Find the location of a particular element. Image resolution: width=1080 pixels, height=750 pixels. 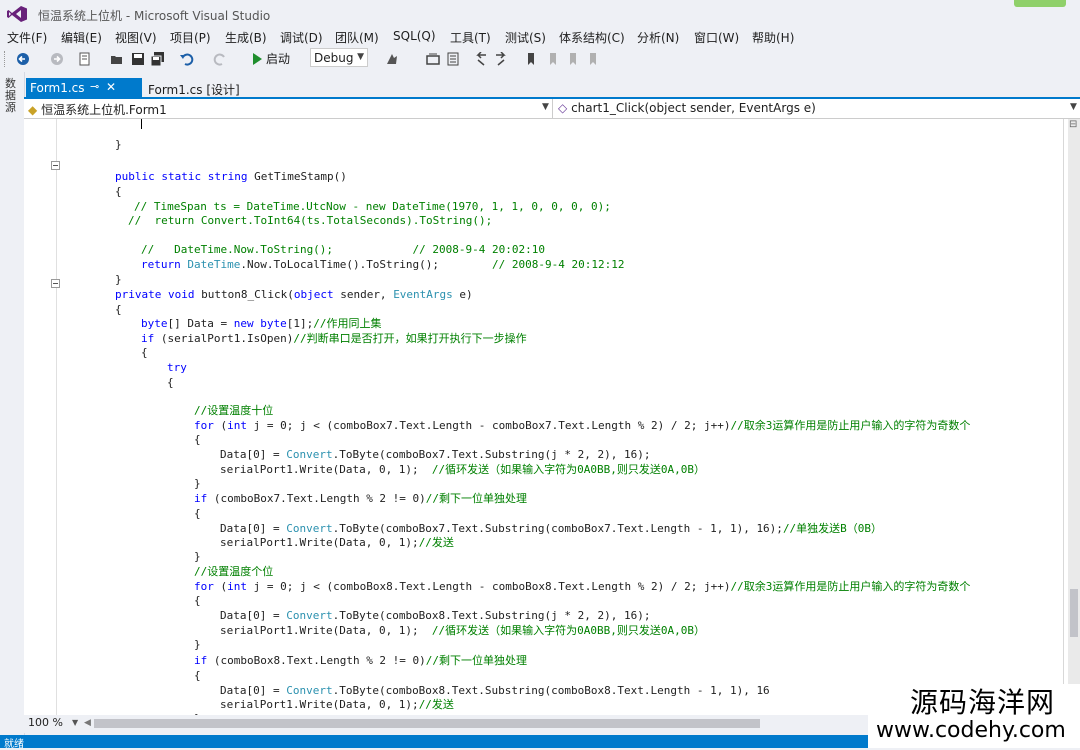

horizontal-scroll-thumb is located at coordinates (427, 723).